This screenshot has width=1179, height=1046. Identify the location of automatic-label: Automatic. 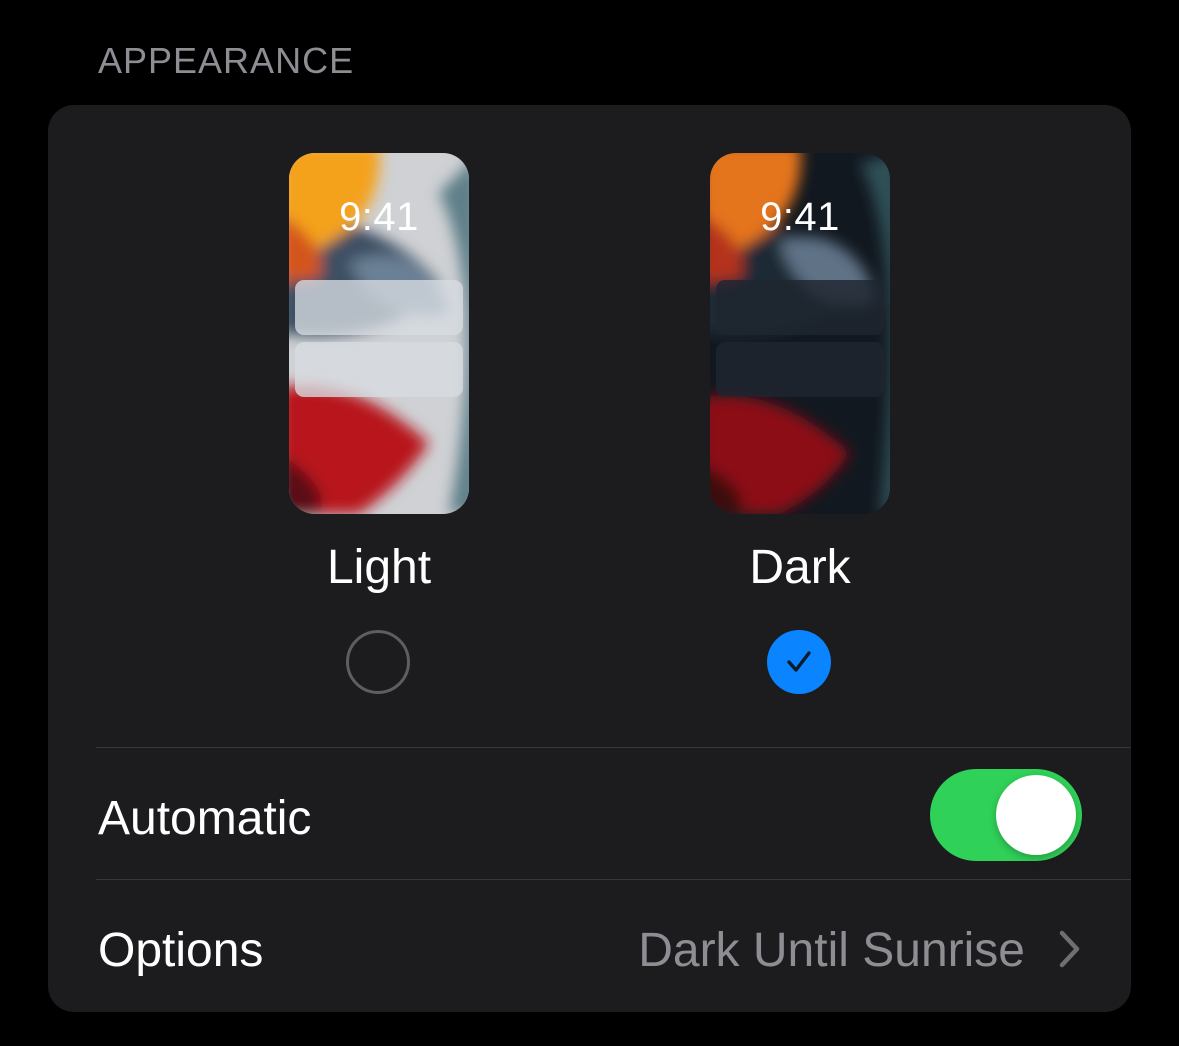
(205, 818).